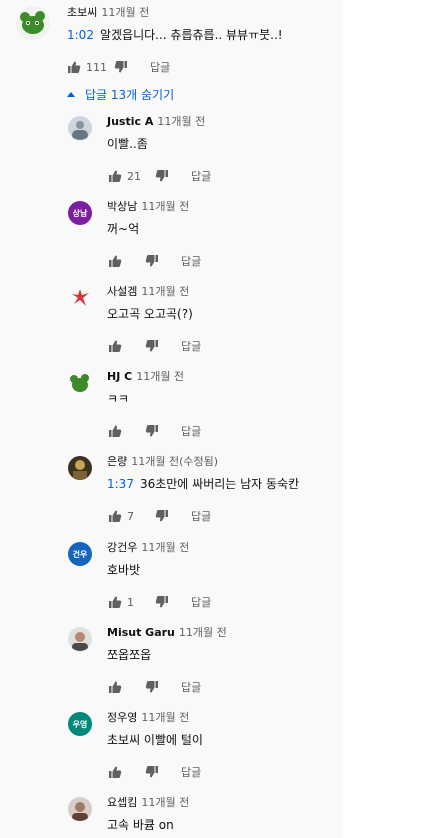 The width and height of the screenshot is (431, 838). What do you see at coordinates (134, 176) in the screenshot?
I see `like-count: 21` at bounding box center [134, 176].